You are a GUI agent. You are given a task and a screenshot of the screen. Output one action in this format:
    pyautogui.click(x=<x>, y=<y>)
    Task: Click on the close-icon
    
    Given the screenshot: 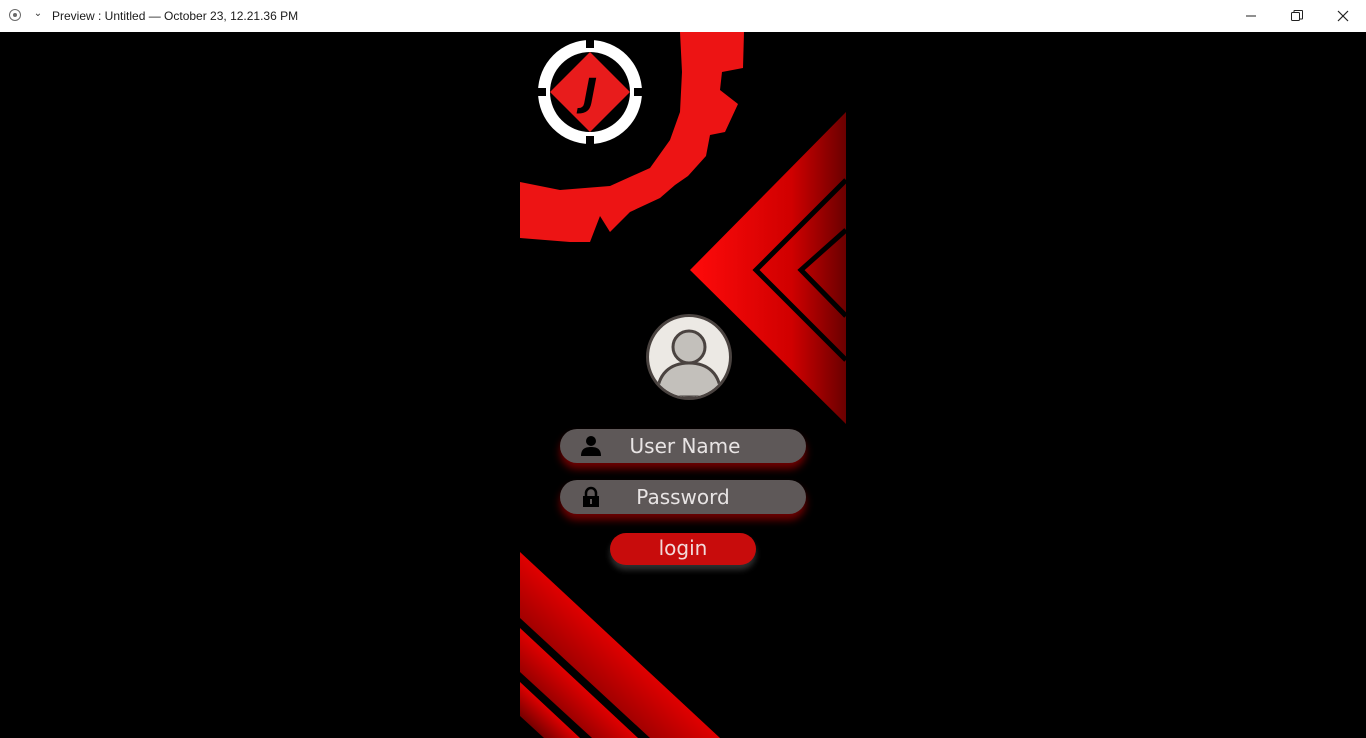 What is the action you would take?
    pyautogui.click(x=1343, y=16)
    